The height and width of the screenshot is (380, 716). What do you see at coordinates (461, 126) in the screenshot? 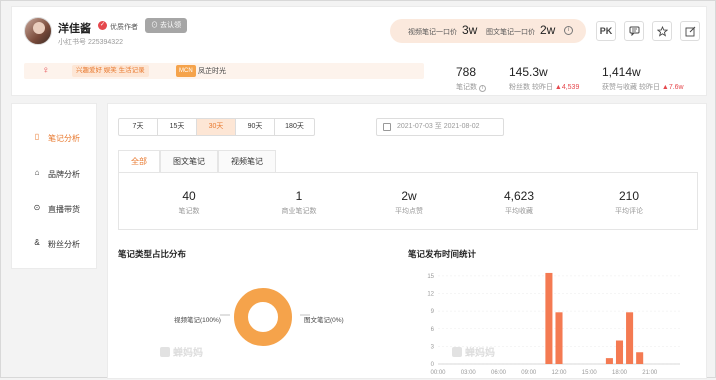
I see `date-end: 2021-08-02` at bounding box center [461, 126].